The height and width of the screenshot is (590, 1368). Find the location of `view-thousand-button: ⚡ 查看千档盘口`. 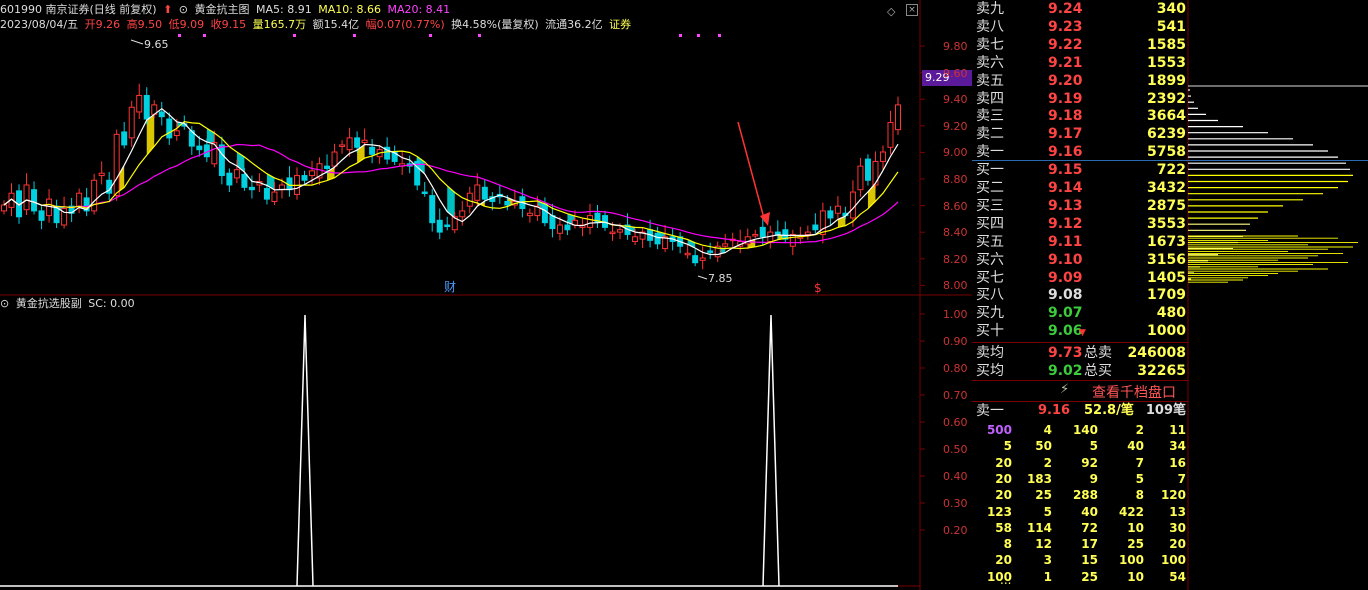

view-thousand-button: ⚡ 查看千档盘口 is located at coordinates (1080, 391).